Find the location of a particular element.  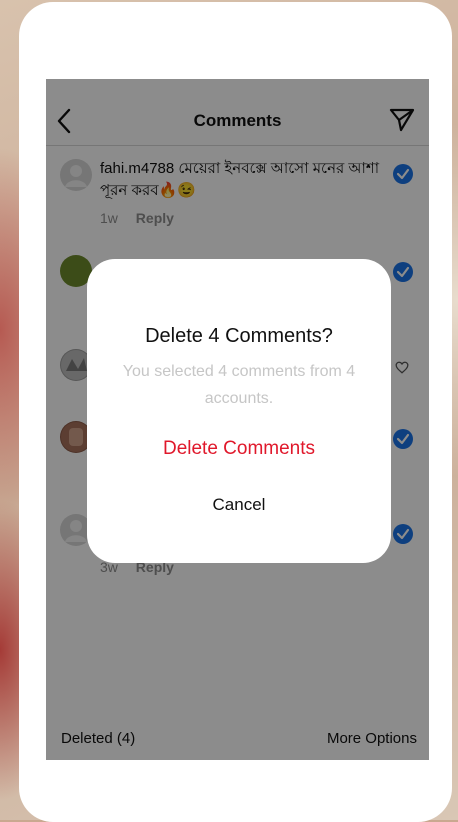

cancel-button: Cancel is located at coordinates (239, 505).